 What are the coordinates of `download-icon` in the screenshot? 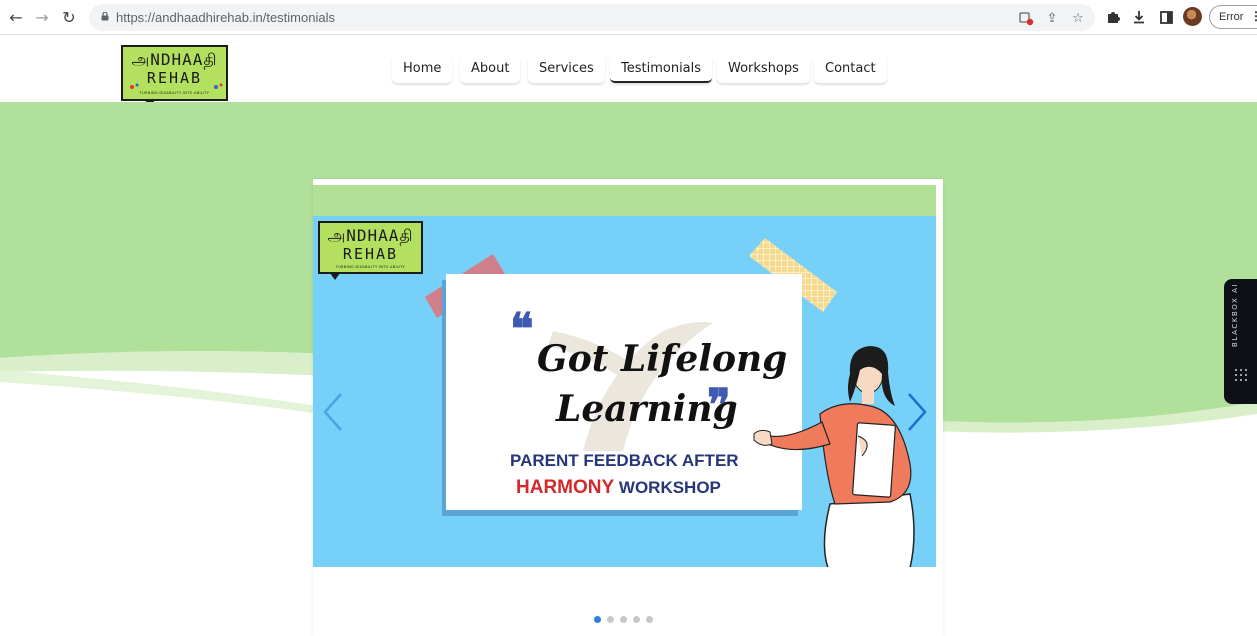 It's located at (1139, 17).